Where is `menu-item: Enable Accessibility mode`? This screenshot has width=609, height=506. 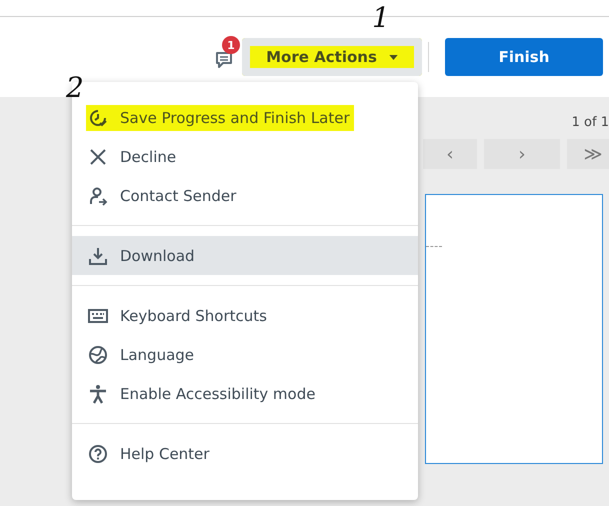 menu-item: Enable Accessibility mode is located at coordinates (245, 393).